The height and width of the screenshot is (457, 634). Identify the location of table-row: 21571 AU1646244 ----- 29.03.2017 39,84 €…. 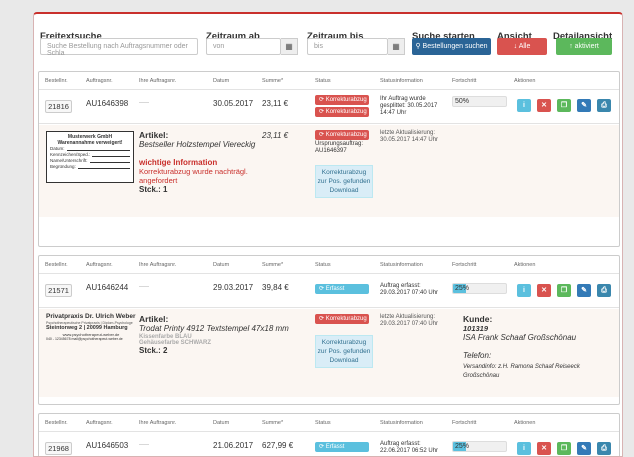
(329, 291).